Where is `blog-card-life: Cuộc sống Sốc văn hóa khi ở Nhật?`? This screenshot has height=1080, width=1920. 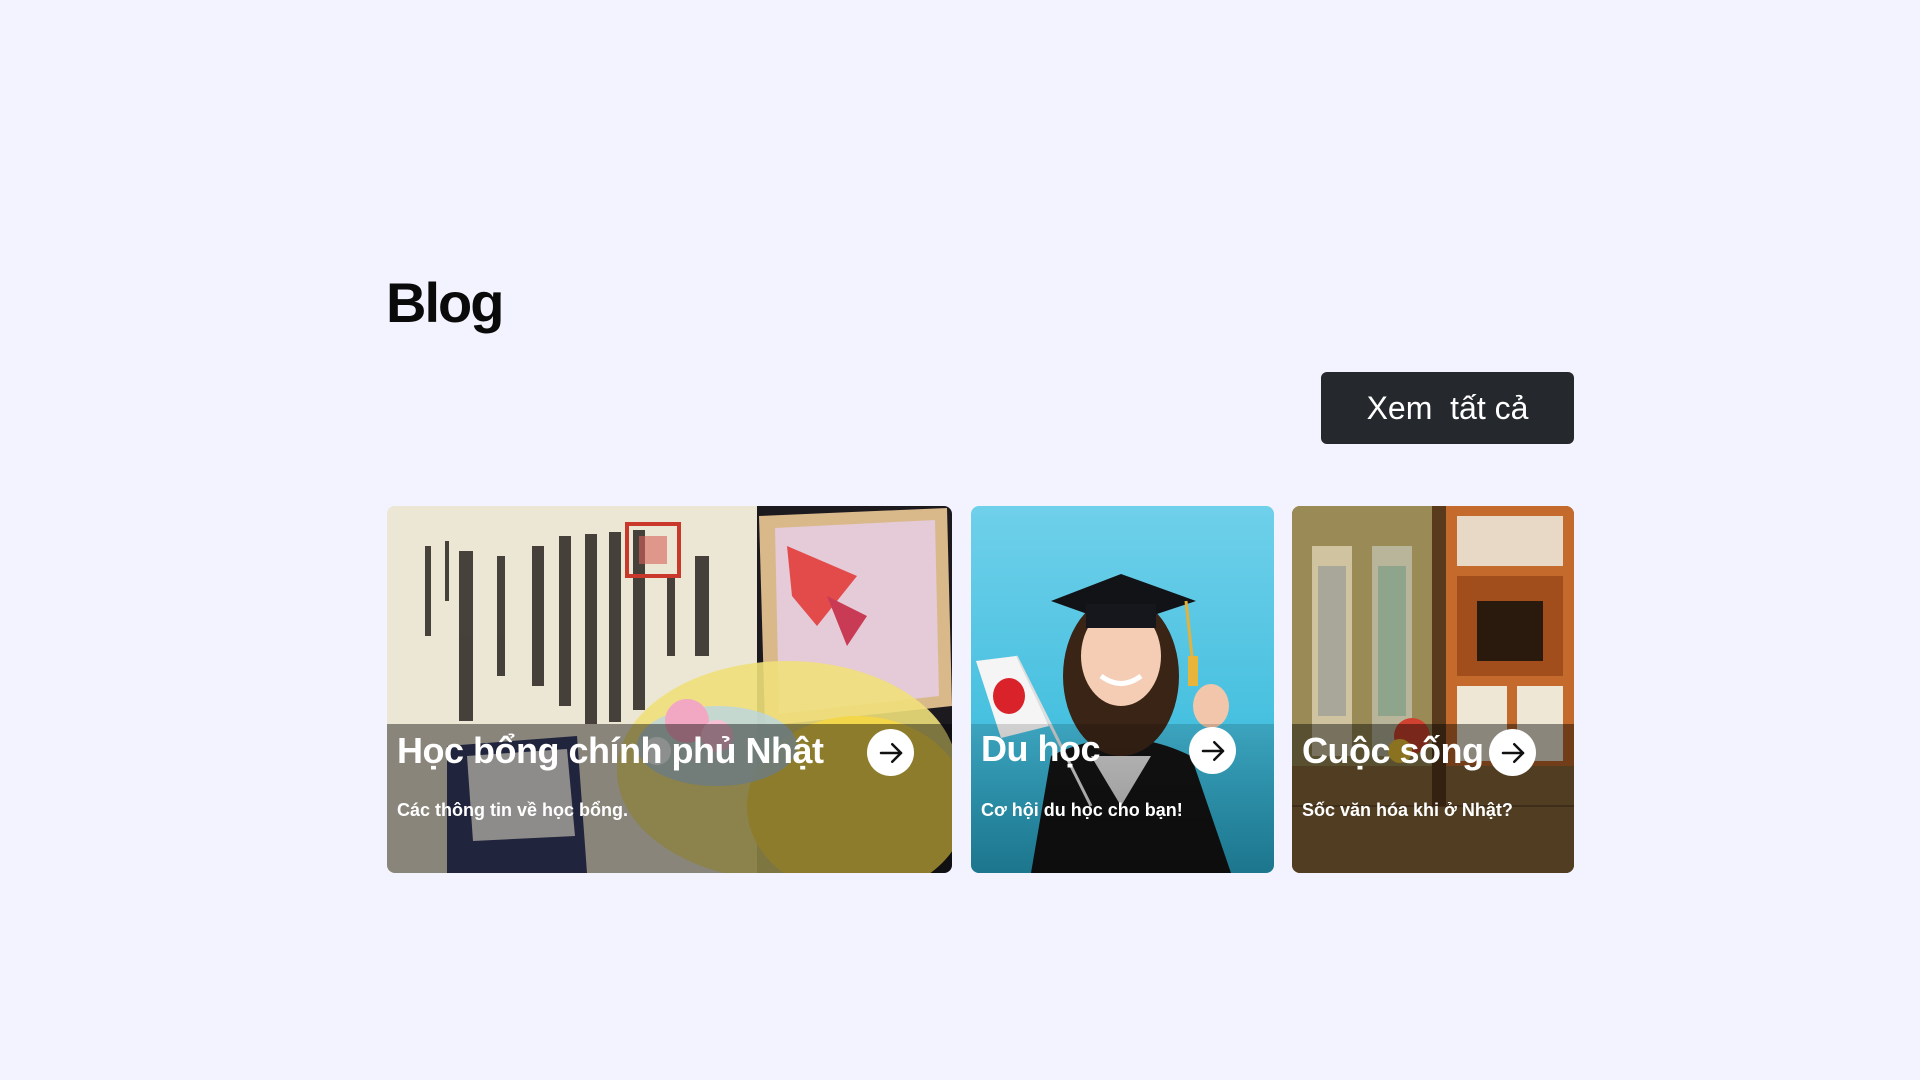 blog-card-life: Cuộc sống Sốc văn hóa khi ở Nhật? is located at coordinates (1433, 689).